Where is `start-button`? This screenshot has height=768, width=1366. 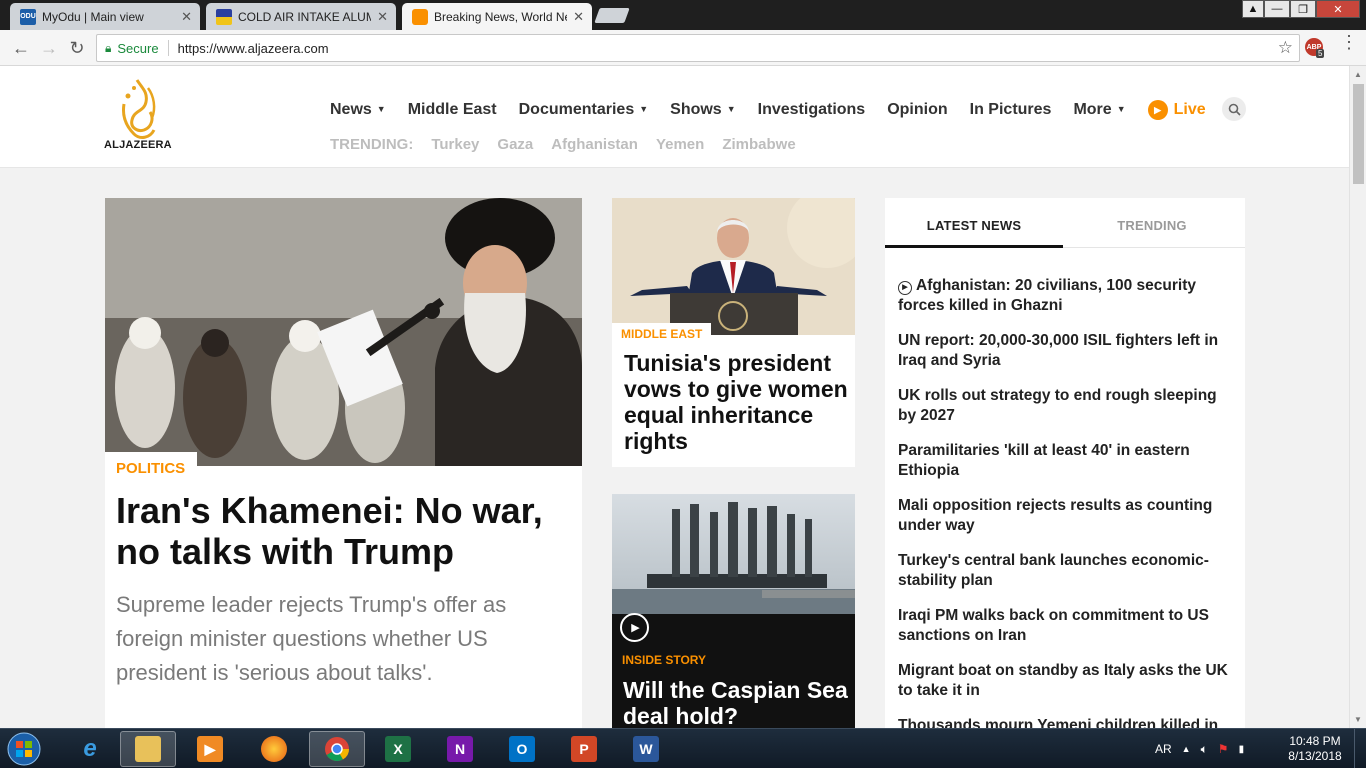
start-button is located at coordinates (24, 749).